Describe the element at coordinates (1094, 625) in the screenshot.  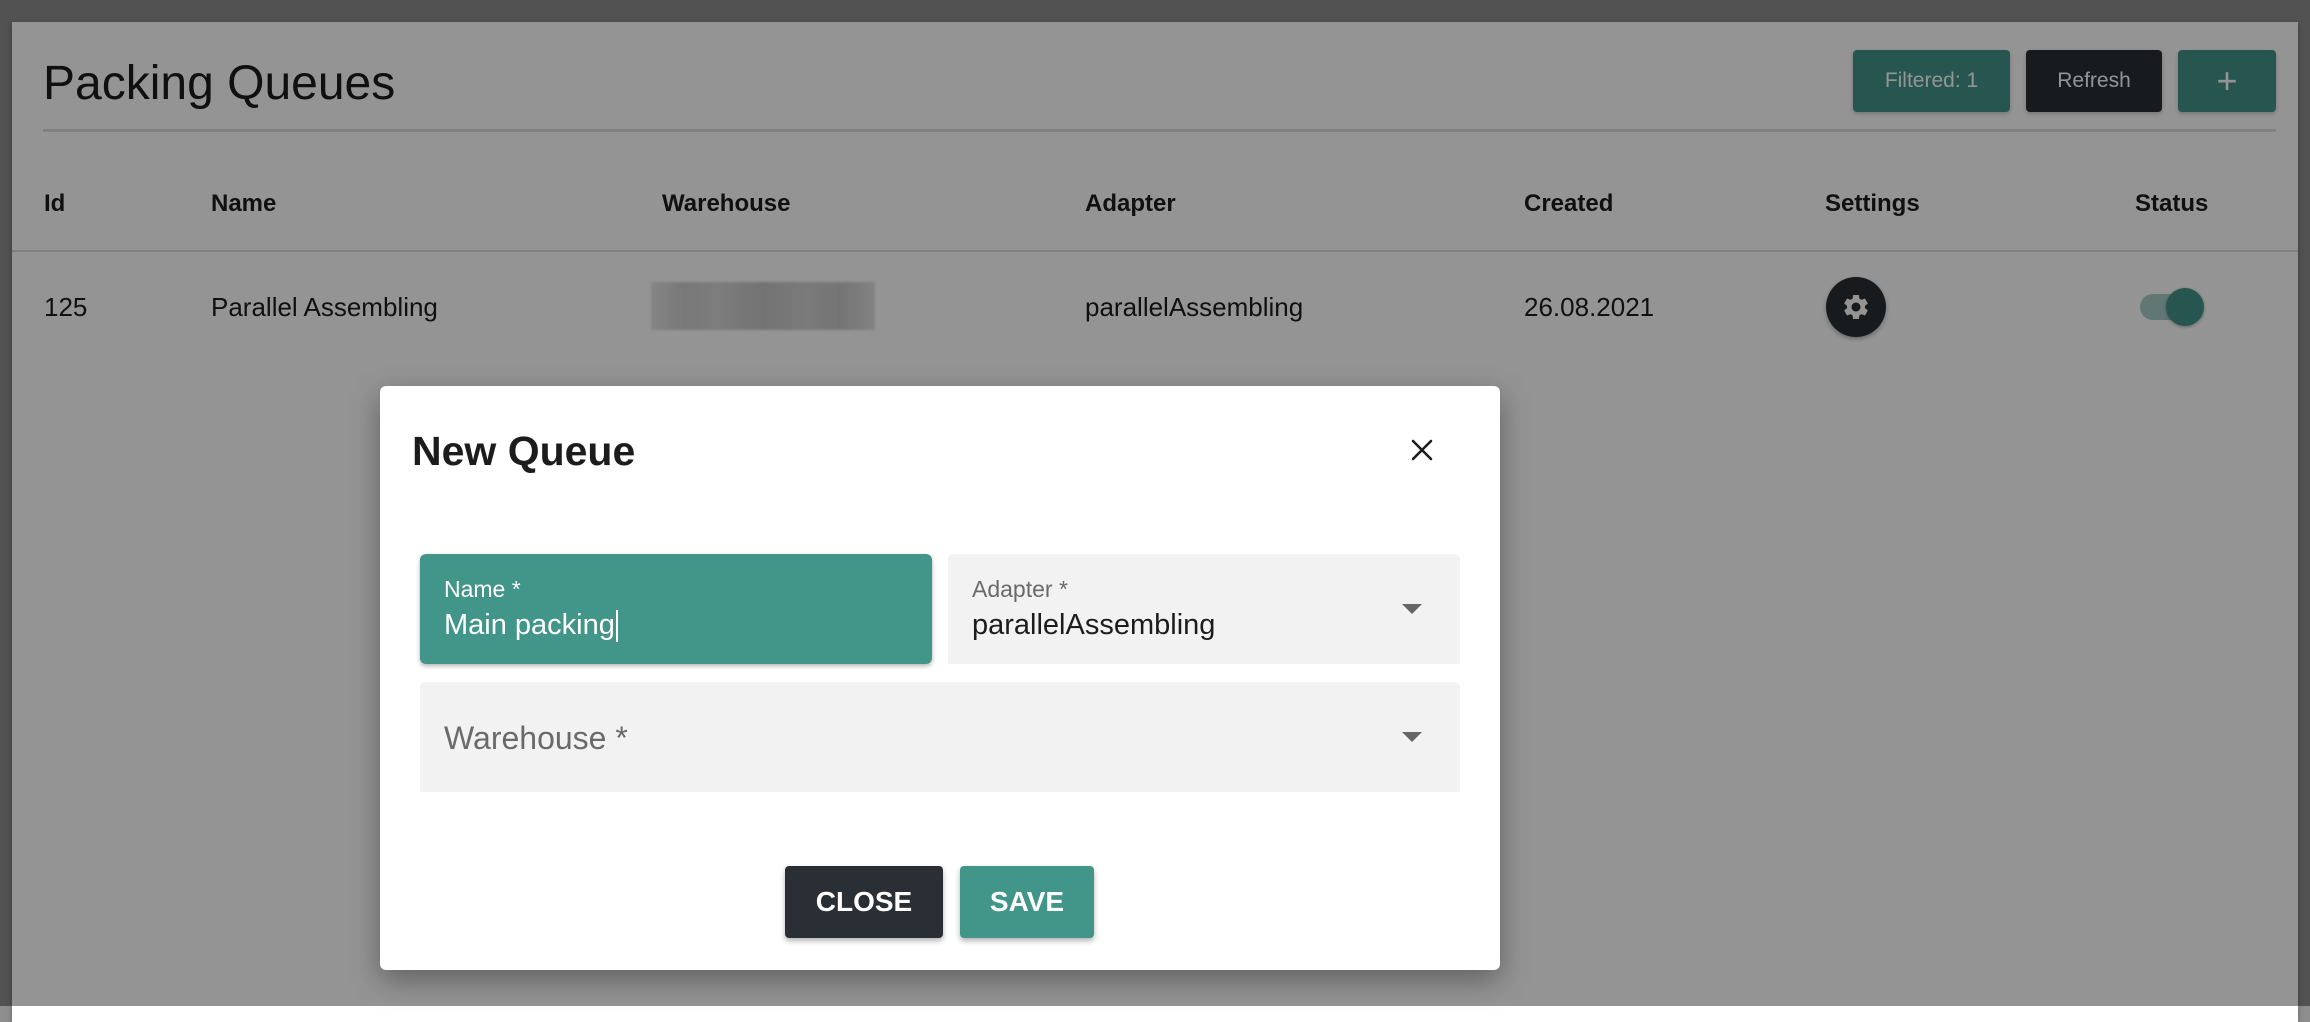
I see `adapter-selected-value: parallelAssembling` at that location.